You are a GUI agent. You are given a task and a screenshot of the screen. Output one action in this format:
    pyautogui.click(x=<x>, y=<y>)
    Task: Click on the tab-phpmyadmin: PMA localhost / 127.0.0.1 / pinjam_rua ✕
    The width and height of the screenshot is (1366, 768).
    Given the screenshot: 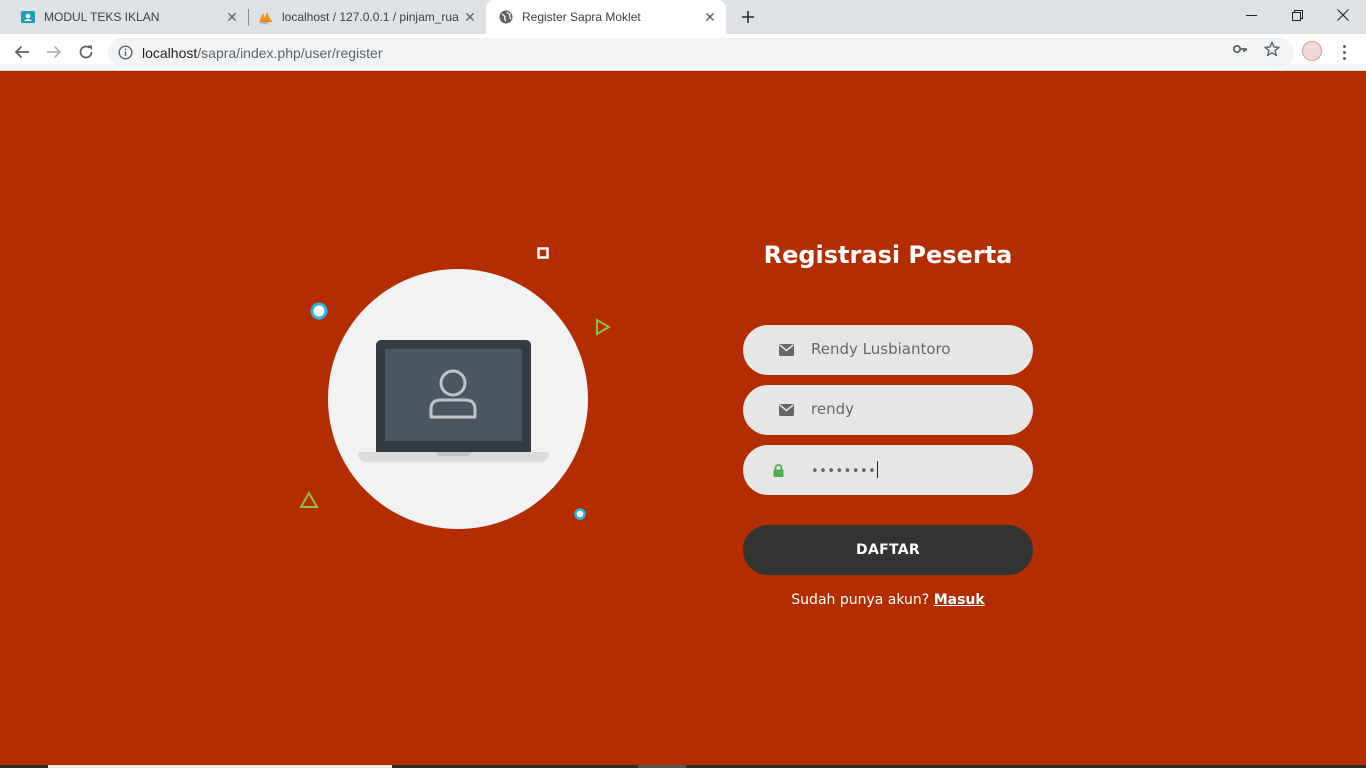 What is the action you would take?
    pyautogui.click(x=362, y=17)
    